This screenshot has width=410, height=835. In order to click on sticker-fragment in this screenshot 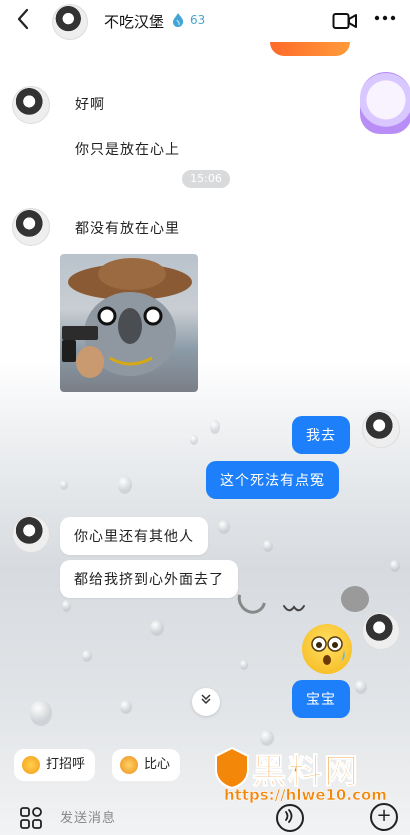, I will do `click(310, 49)`.